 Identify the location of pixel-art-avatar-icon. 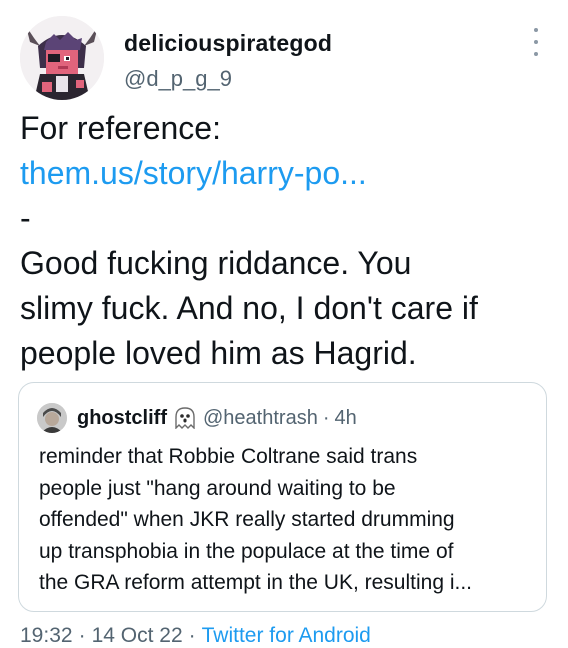
(62, 58).